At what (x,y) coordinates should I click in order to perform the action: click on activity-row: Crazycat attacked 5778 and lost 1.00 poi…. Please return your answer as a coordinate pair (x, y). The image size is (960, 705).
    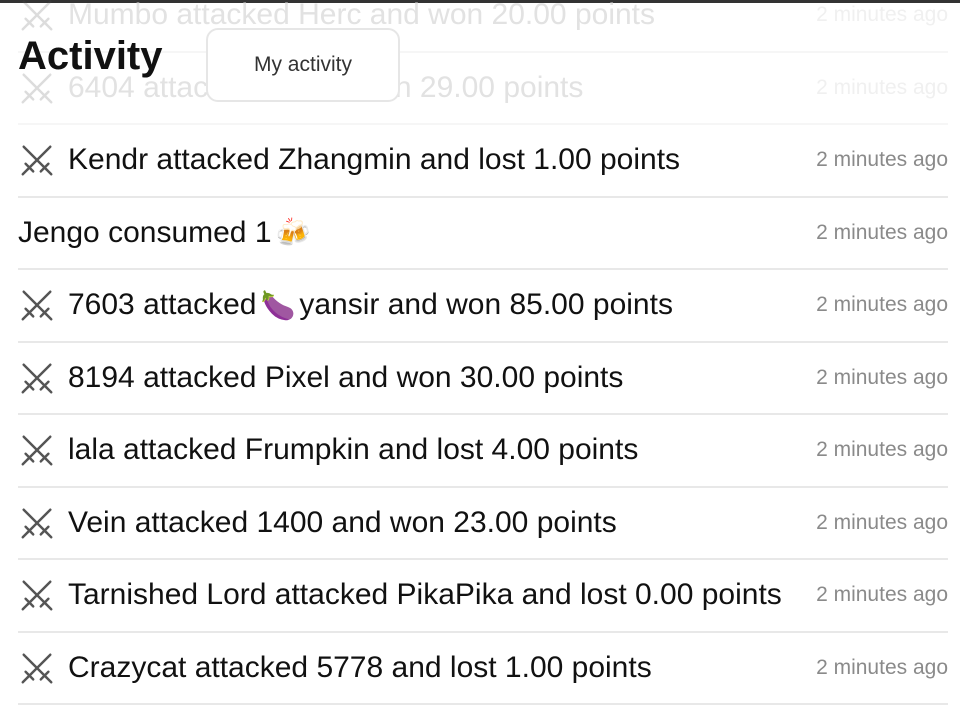
    Looking at the image, I should click on (483, 669).